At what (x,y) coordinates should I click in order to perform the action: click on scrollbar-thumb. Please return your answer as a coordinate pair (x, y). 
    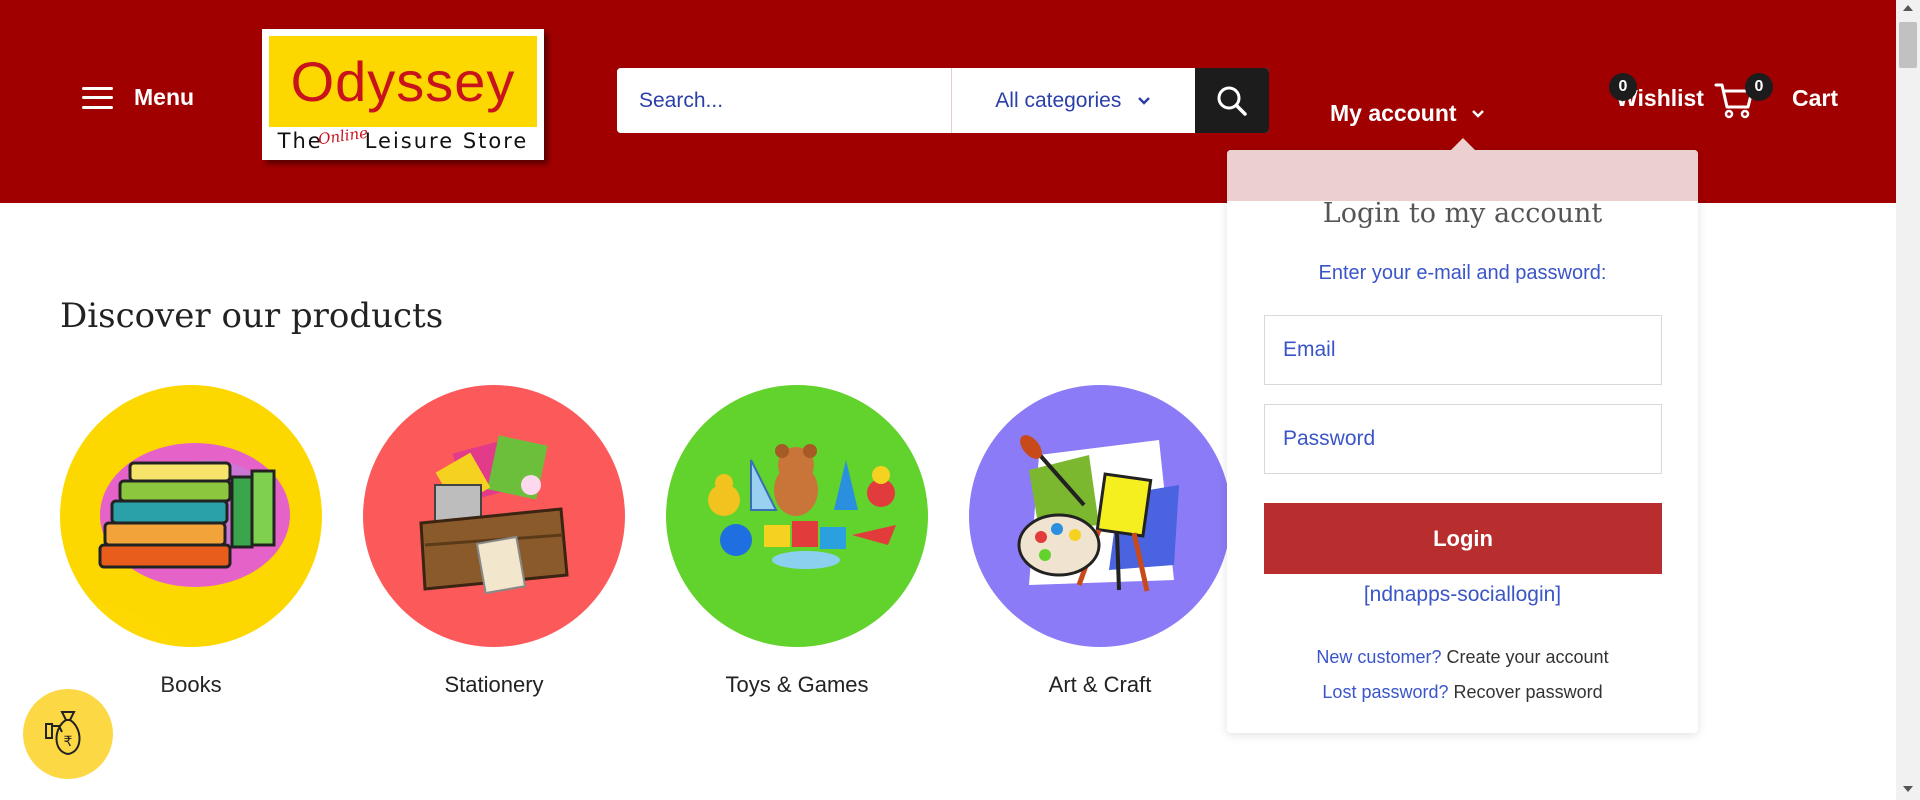
    Looking at the image, I should click on (1908, 45).